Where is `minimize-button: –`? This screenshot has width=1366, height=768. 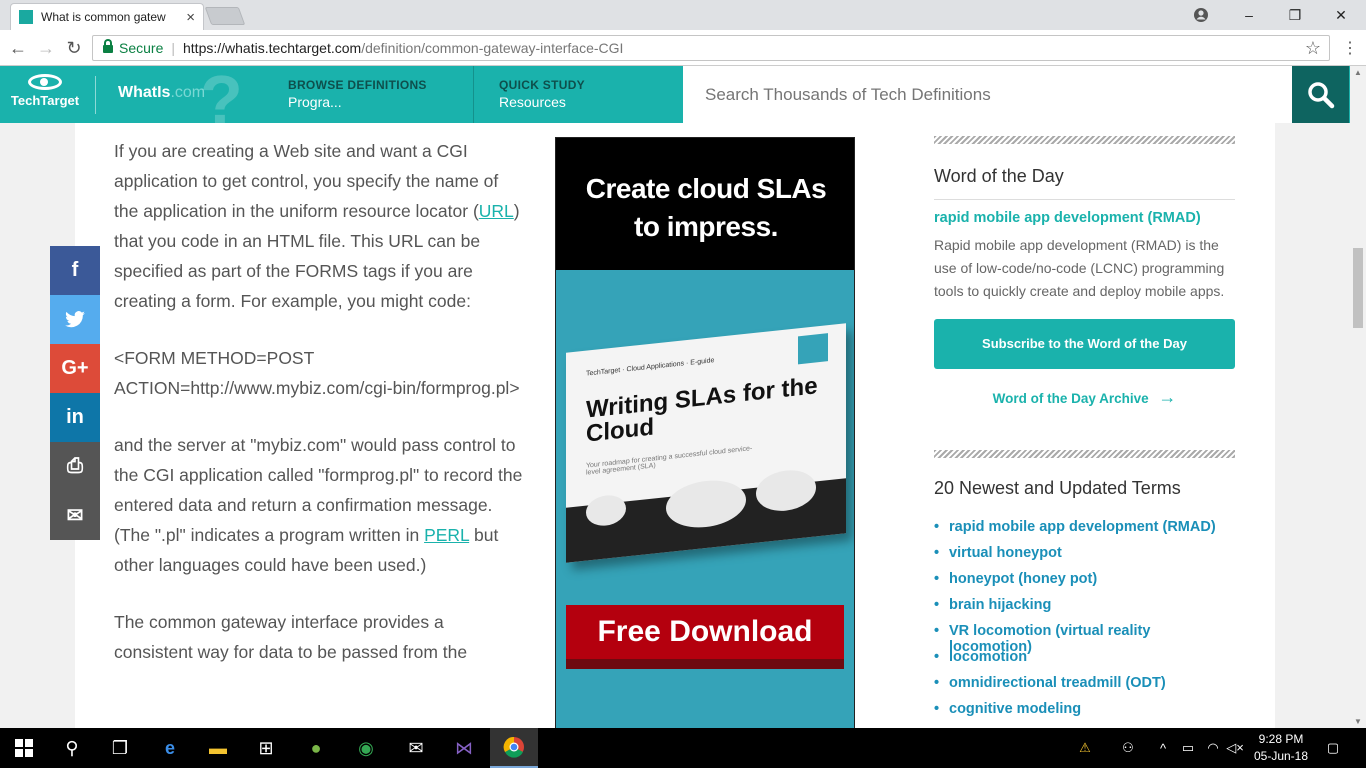 minimize-button: – is located at coordinates (1249, 15).